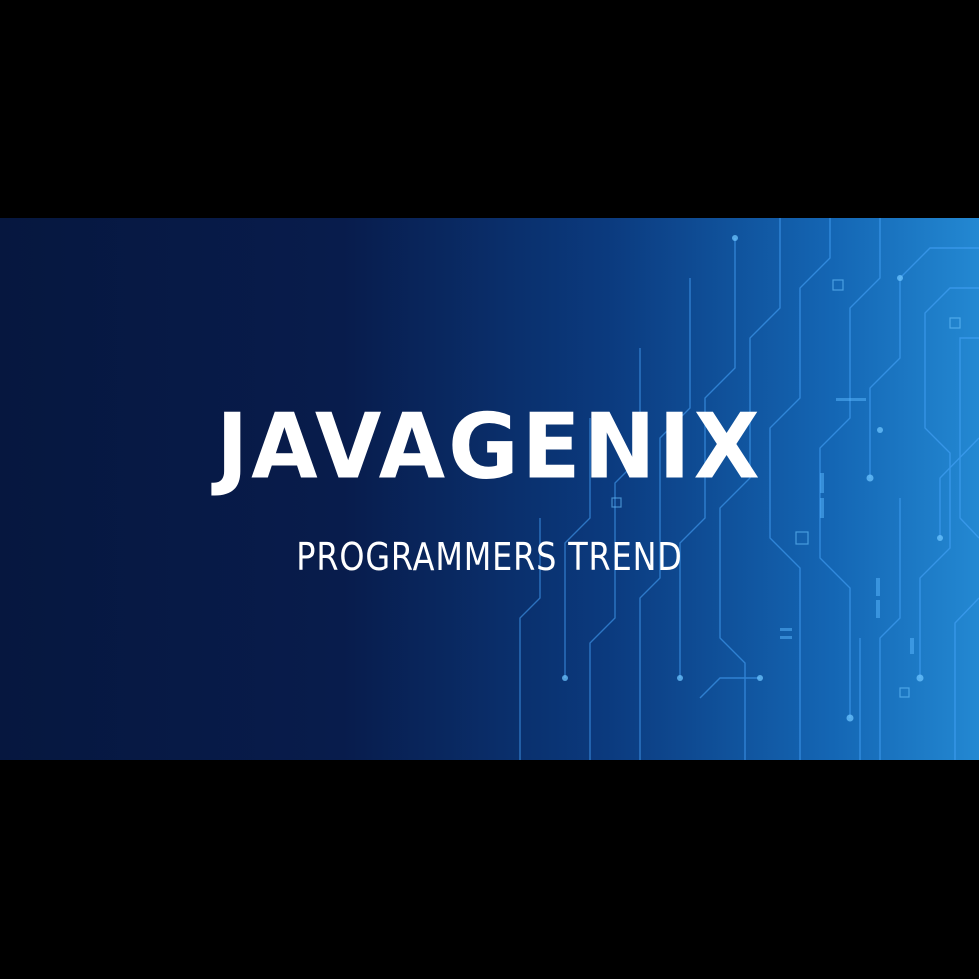 Image resolution: width=979 pixels, height=979 pixels. Describe the element at coordinates (489, 447) in the screenshot. I see `brand-title: JAVAGENIX` at that location.